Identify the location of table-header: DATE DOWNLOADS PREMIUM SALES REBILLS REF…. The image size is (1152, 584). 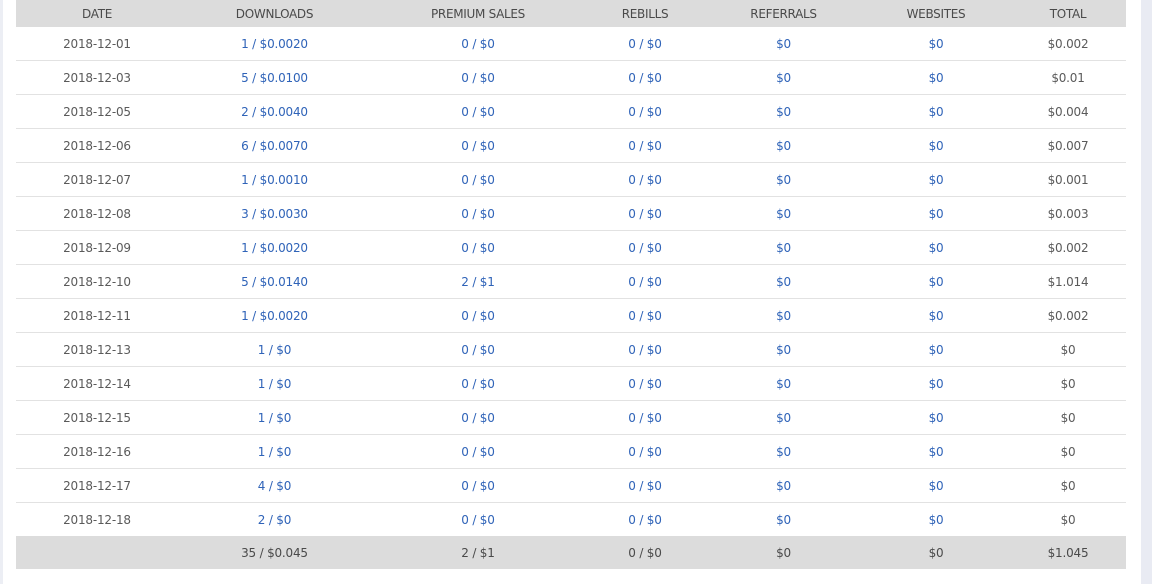
(571, 13).